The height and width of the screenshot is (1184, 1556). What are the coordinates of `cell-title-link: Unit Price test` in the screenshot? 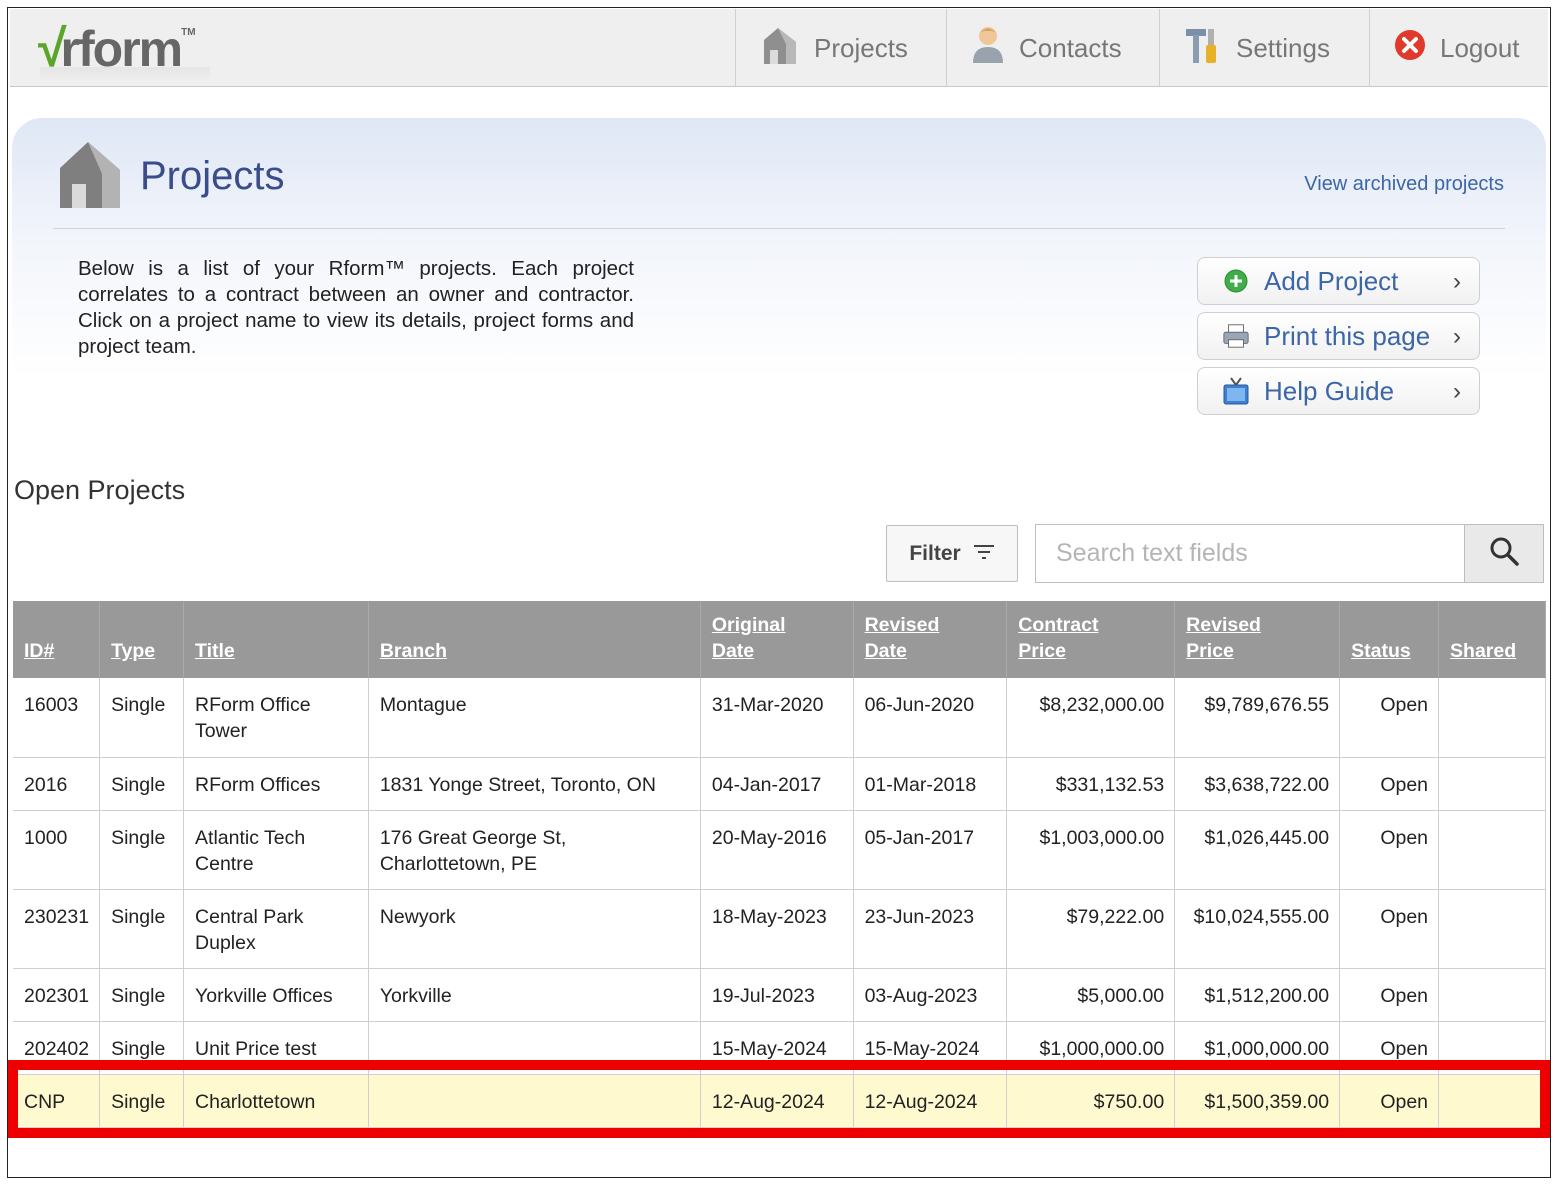 It's located at (276, 1048).